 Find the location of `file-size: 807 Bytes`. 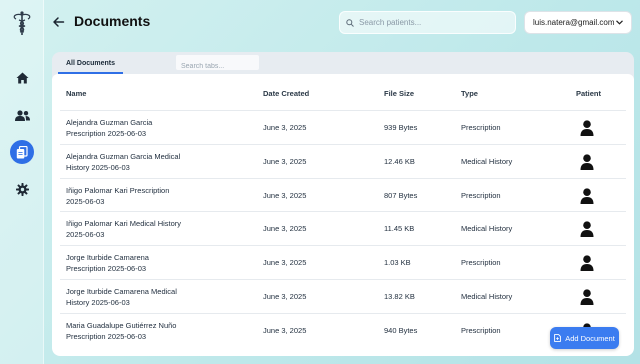

file-size: 807 Bytes is located at coordinates (401, 195).